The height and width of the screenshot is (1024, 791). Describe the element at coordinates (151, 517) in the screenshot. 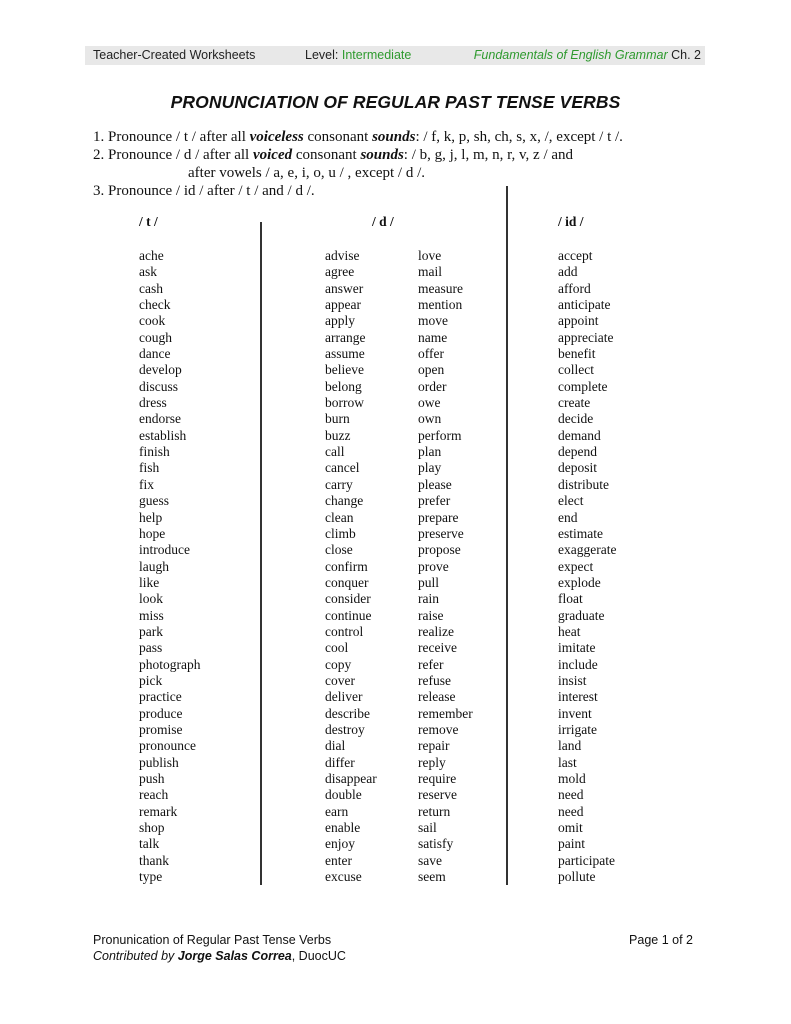

I see `verb-item: help` at that location.